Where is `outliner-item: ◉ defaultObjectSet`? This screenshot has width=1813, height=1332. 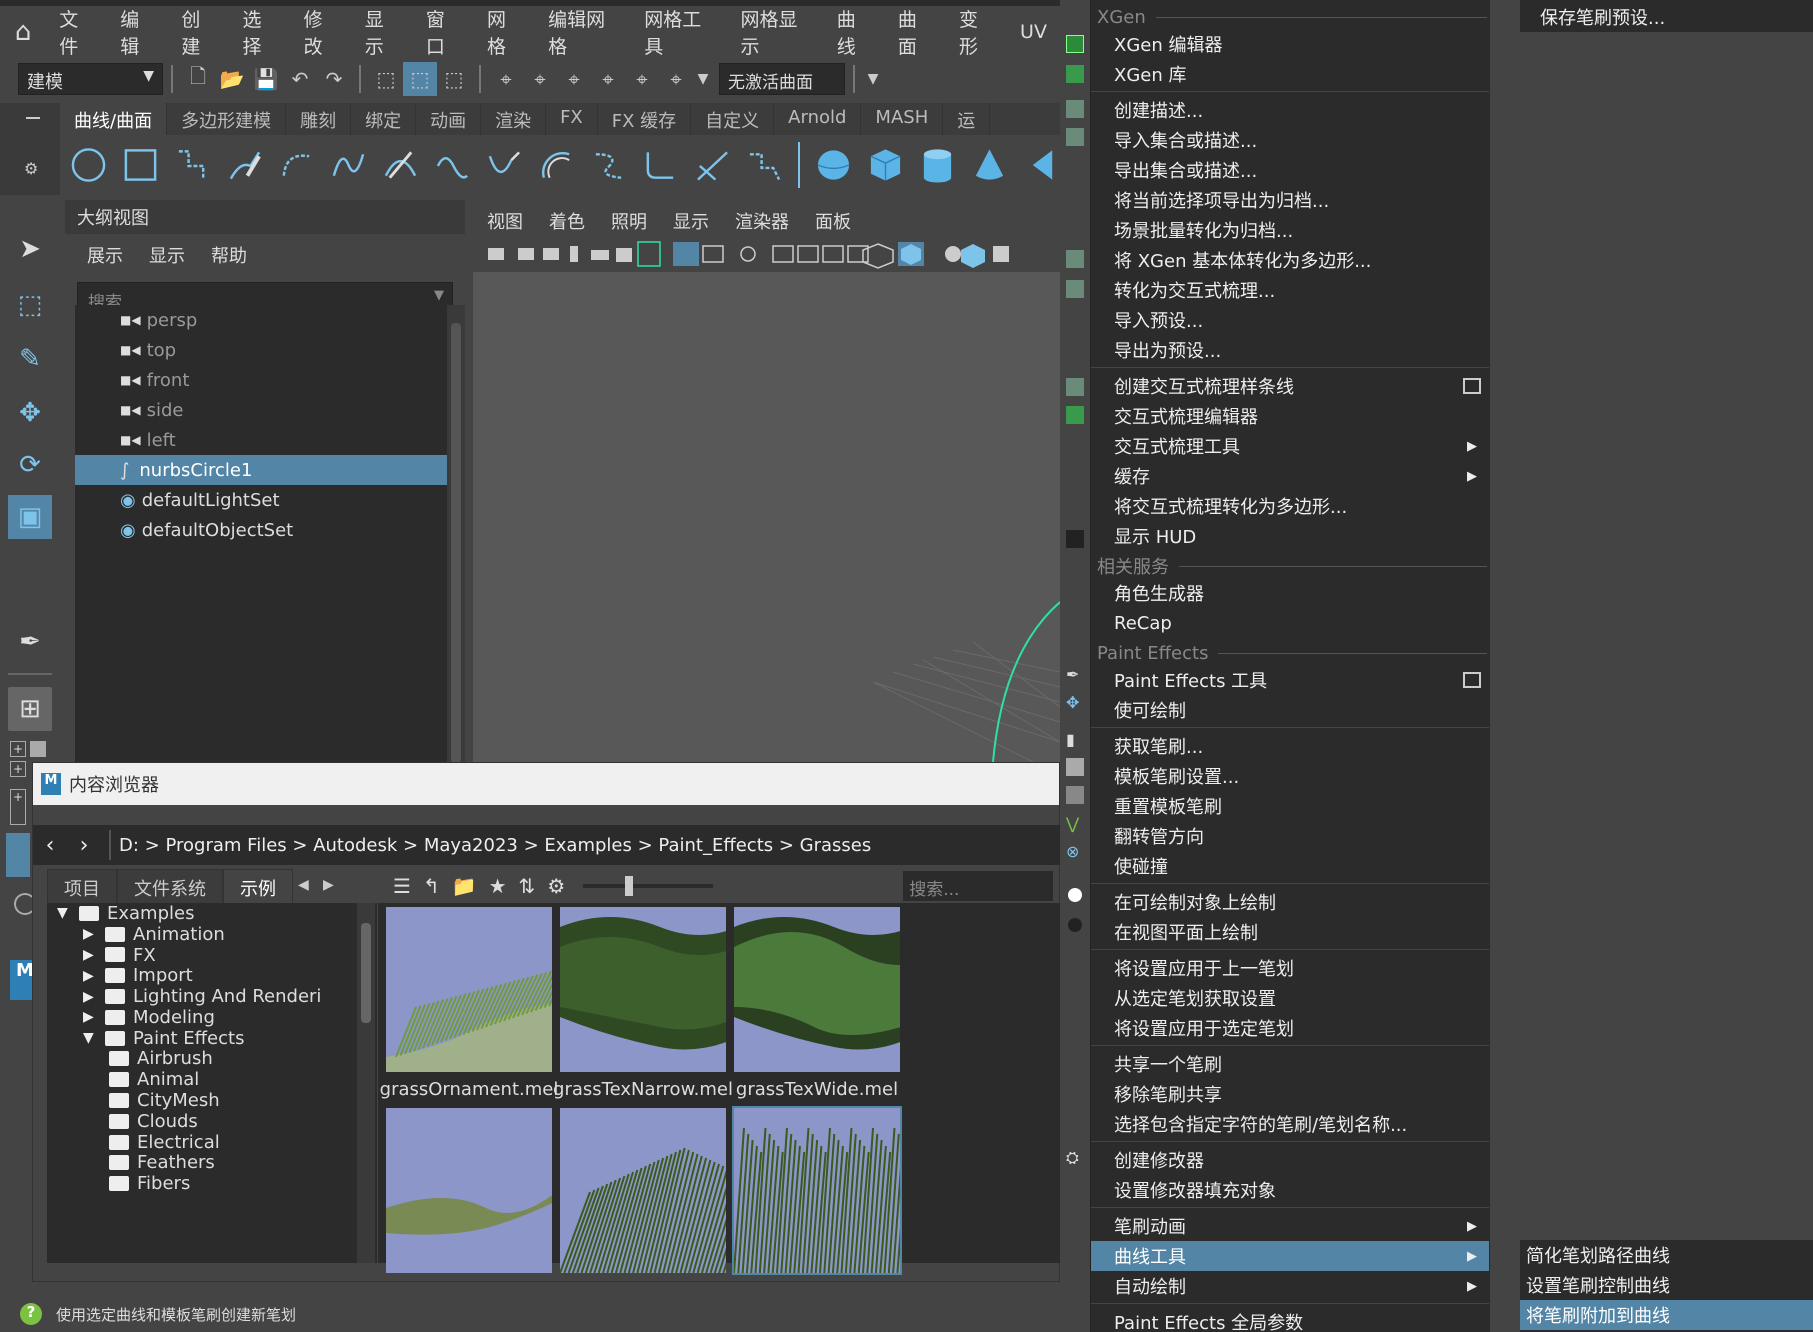 outliner-item: ◉ defaultObjectSet is located at coordinates (261, 530).